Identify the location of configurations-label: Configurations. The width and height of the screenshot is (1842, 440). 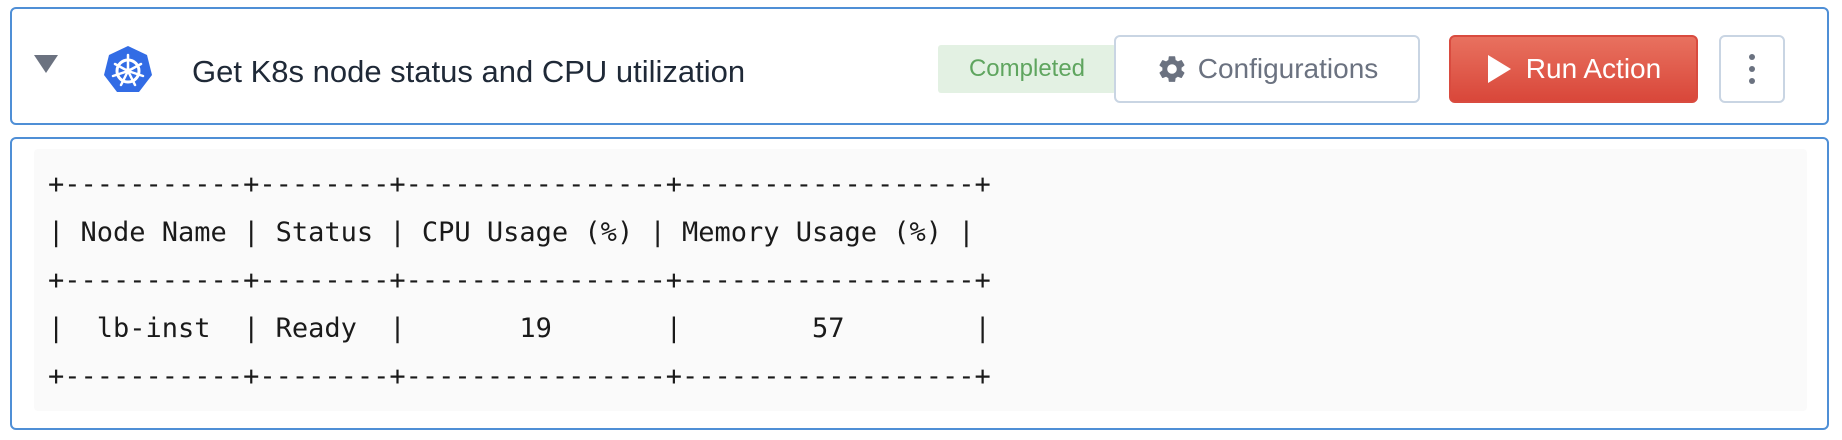
(1288, 68).